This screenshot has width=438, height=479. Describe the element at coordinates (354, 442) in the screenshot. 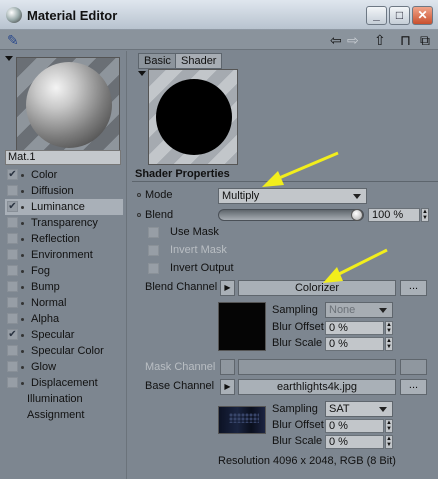

I see `base-blur-scale-field: 0 %` at that location.